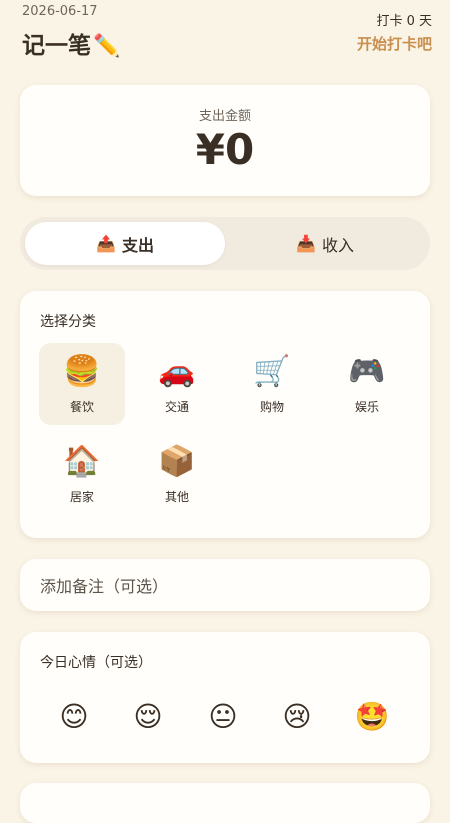 The height and width of the screenshot is (823, 450). What do you see at coordinates (394, 43) in the screenshot?
I see `start-checkin-link: 开始打卡吧` at bounding box center [394, 43].